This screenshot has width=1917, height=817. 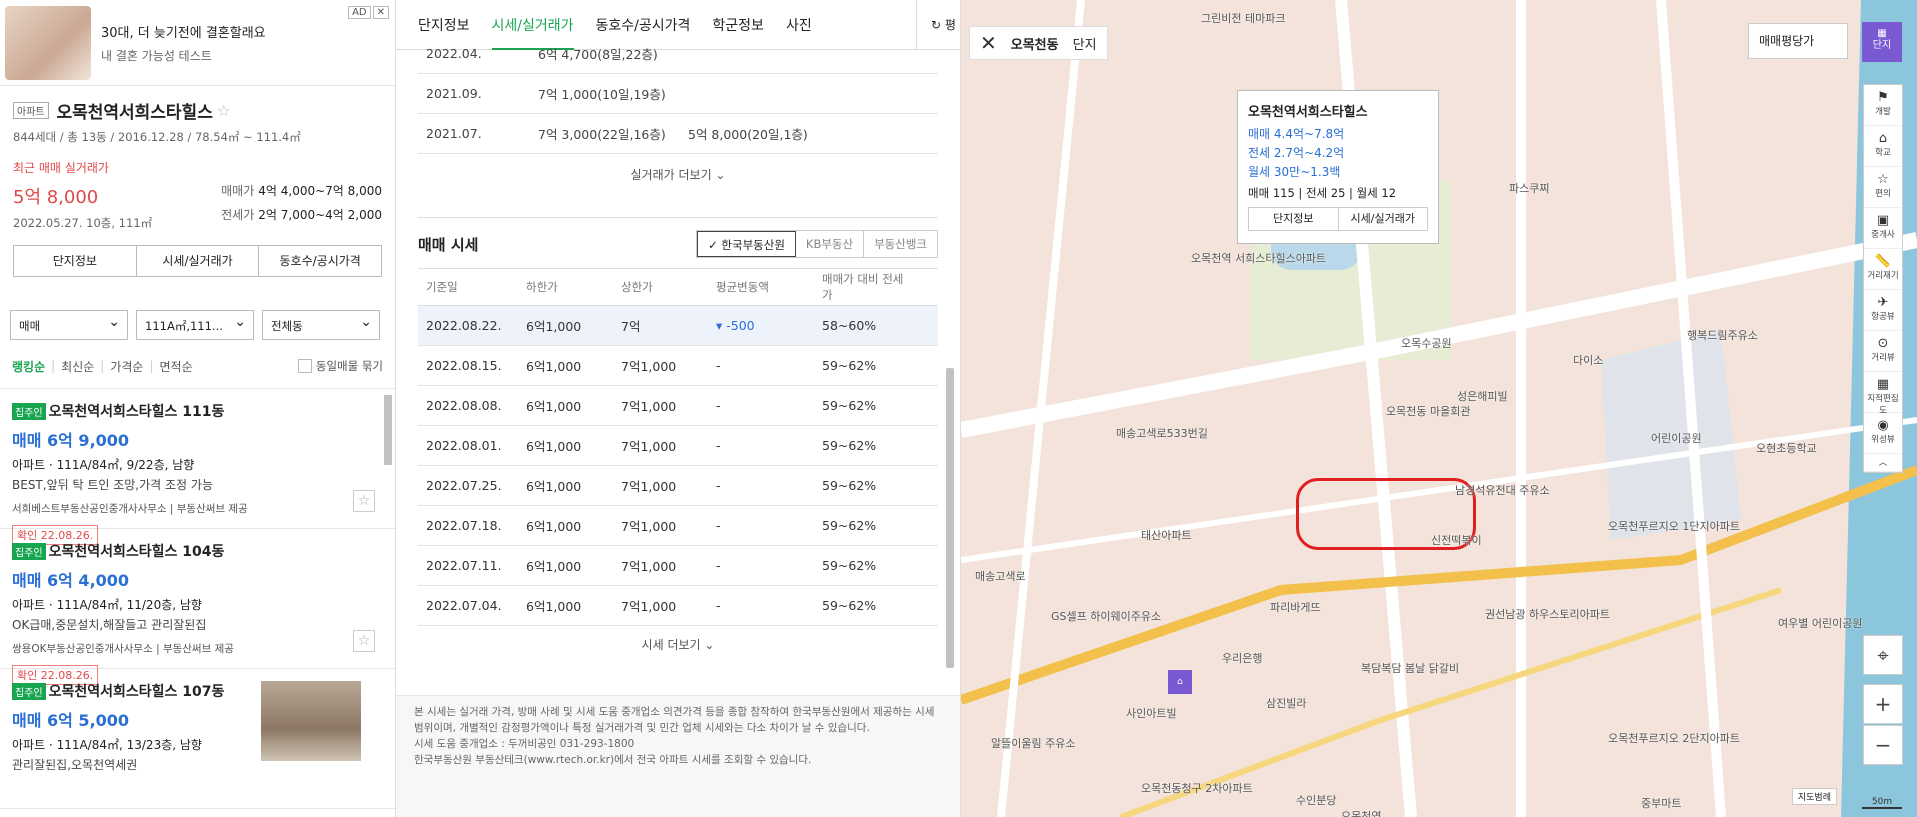 I want to click on left-scrollbar, so click(x=388, y=430).